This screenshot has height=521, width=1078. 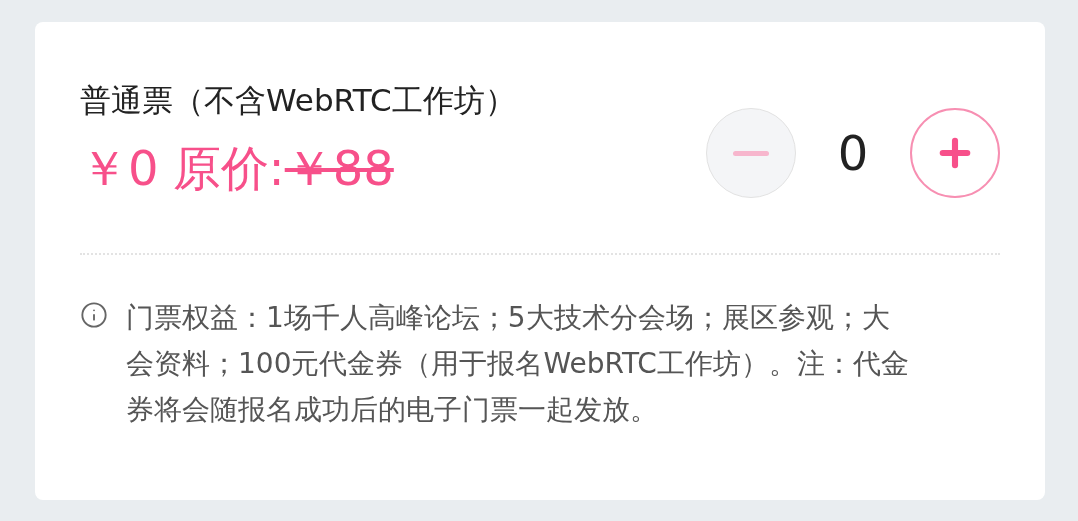 What do you see at coordinates (339, 168) in the screenshot?
I see `original-price: ￥88` at bounding box center [339, 168].